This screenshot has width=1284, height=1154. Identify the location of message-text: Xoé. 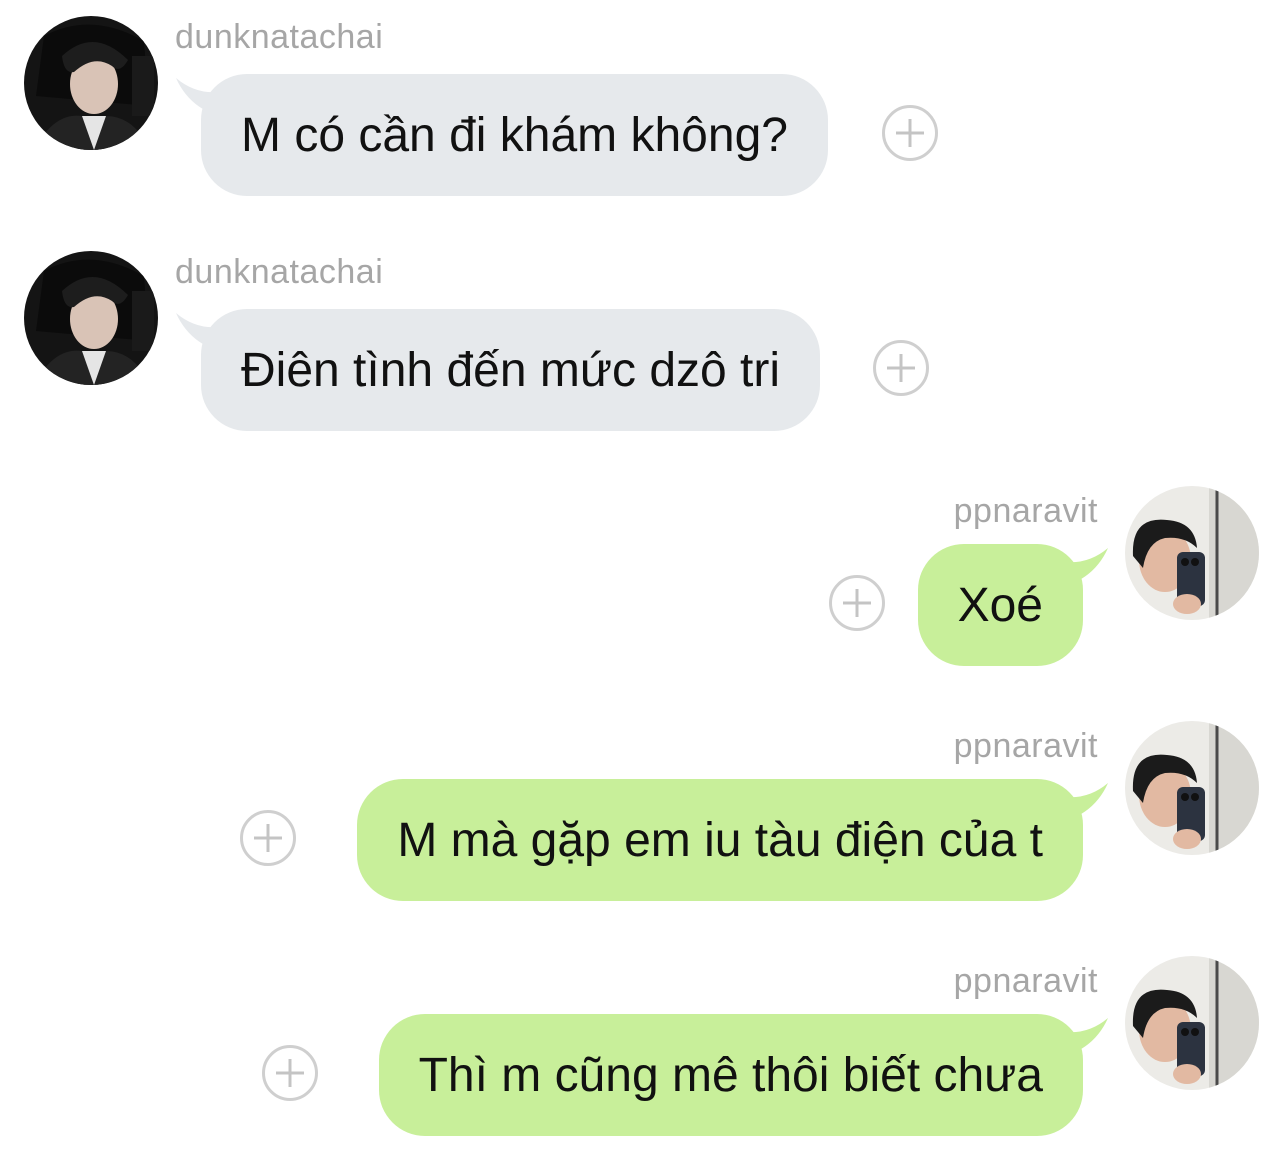
(1000, 605).